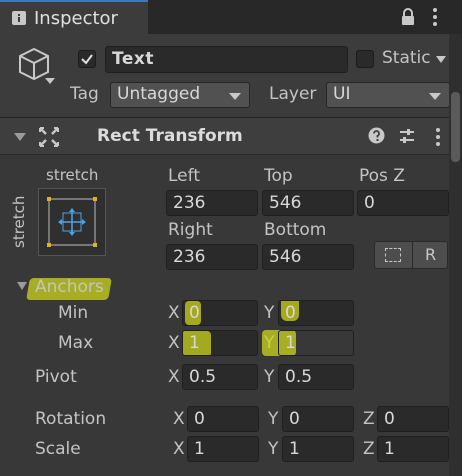 Image resolution: width=462 pixels, height=476 pixels. I want to click on pivot-label: Pivot, so click(56, 377).